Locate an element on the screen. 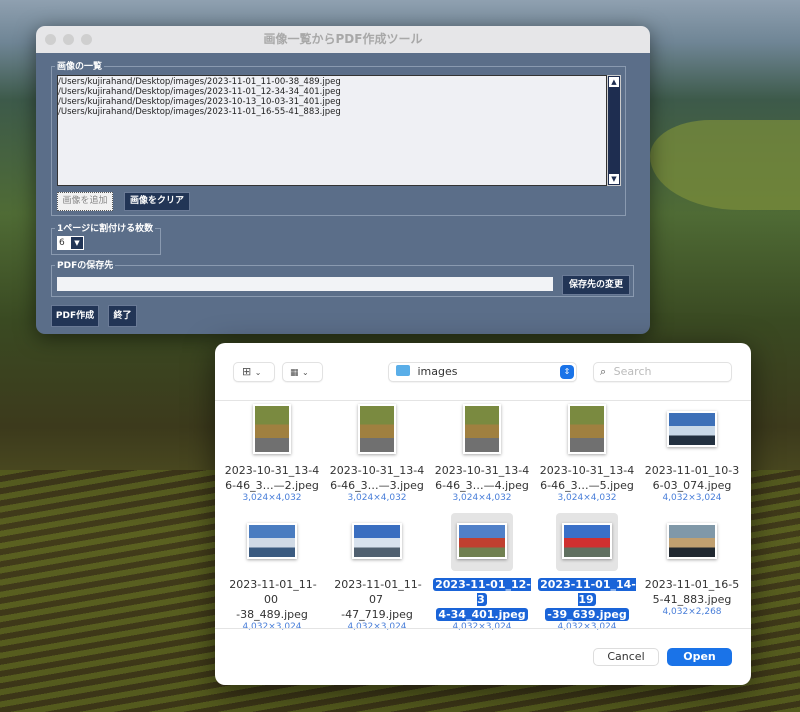 This screenshot has height=712, width=800. change-destination-button: 保存先の変更 is located at coordinates (596, 285).